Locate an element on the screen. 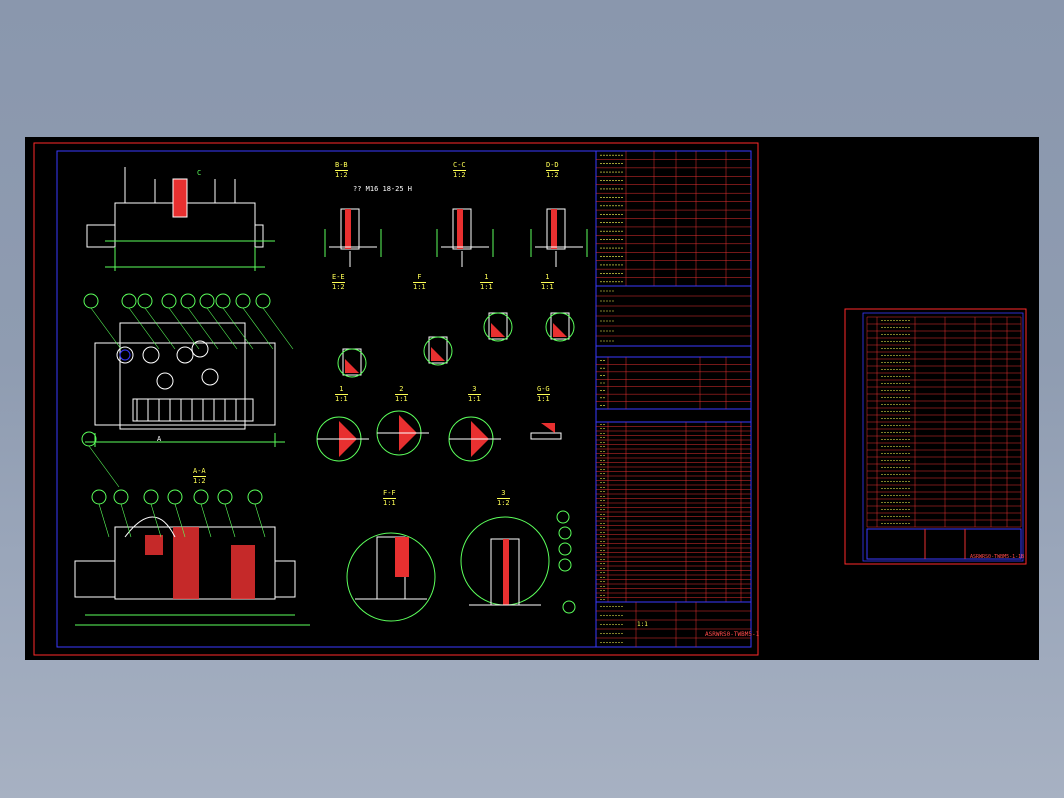 The width and height of the screenshot is (1064, 798). section-label-name: B-B is located at coordinates (341, 165).